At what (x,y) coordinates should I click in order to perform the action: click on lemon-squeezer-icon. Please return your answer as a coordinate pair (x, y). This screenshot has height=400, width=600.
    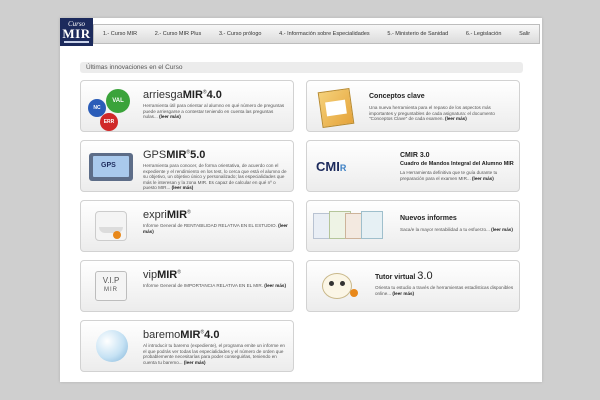
    Looking at the image, I should click on (112, 226).